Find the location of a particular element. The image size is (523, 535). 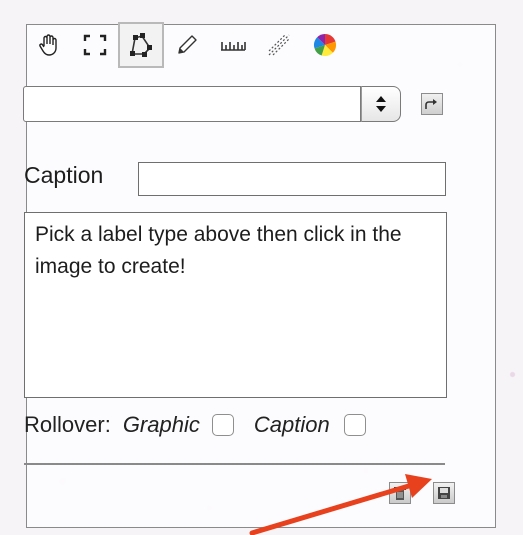

hand-tool-button is located at coordinates (49, 45).